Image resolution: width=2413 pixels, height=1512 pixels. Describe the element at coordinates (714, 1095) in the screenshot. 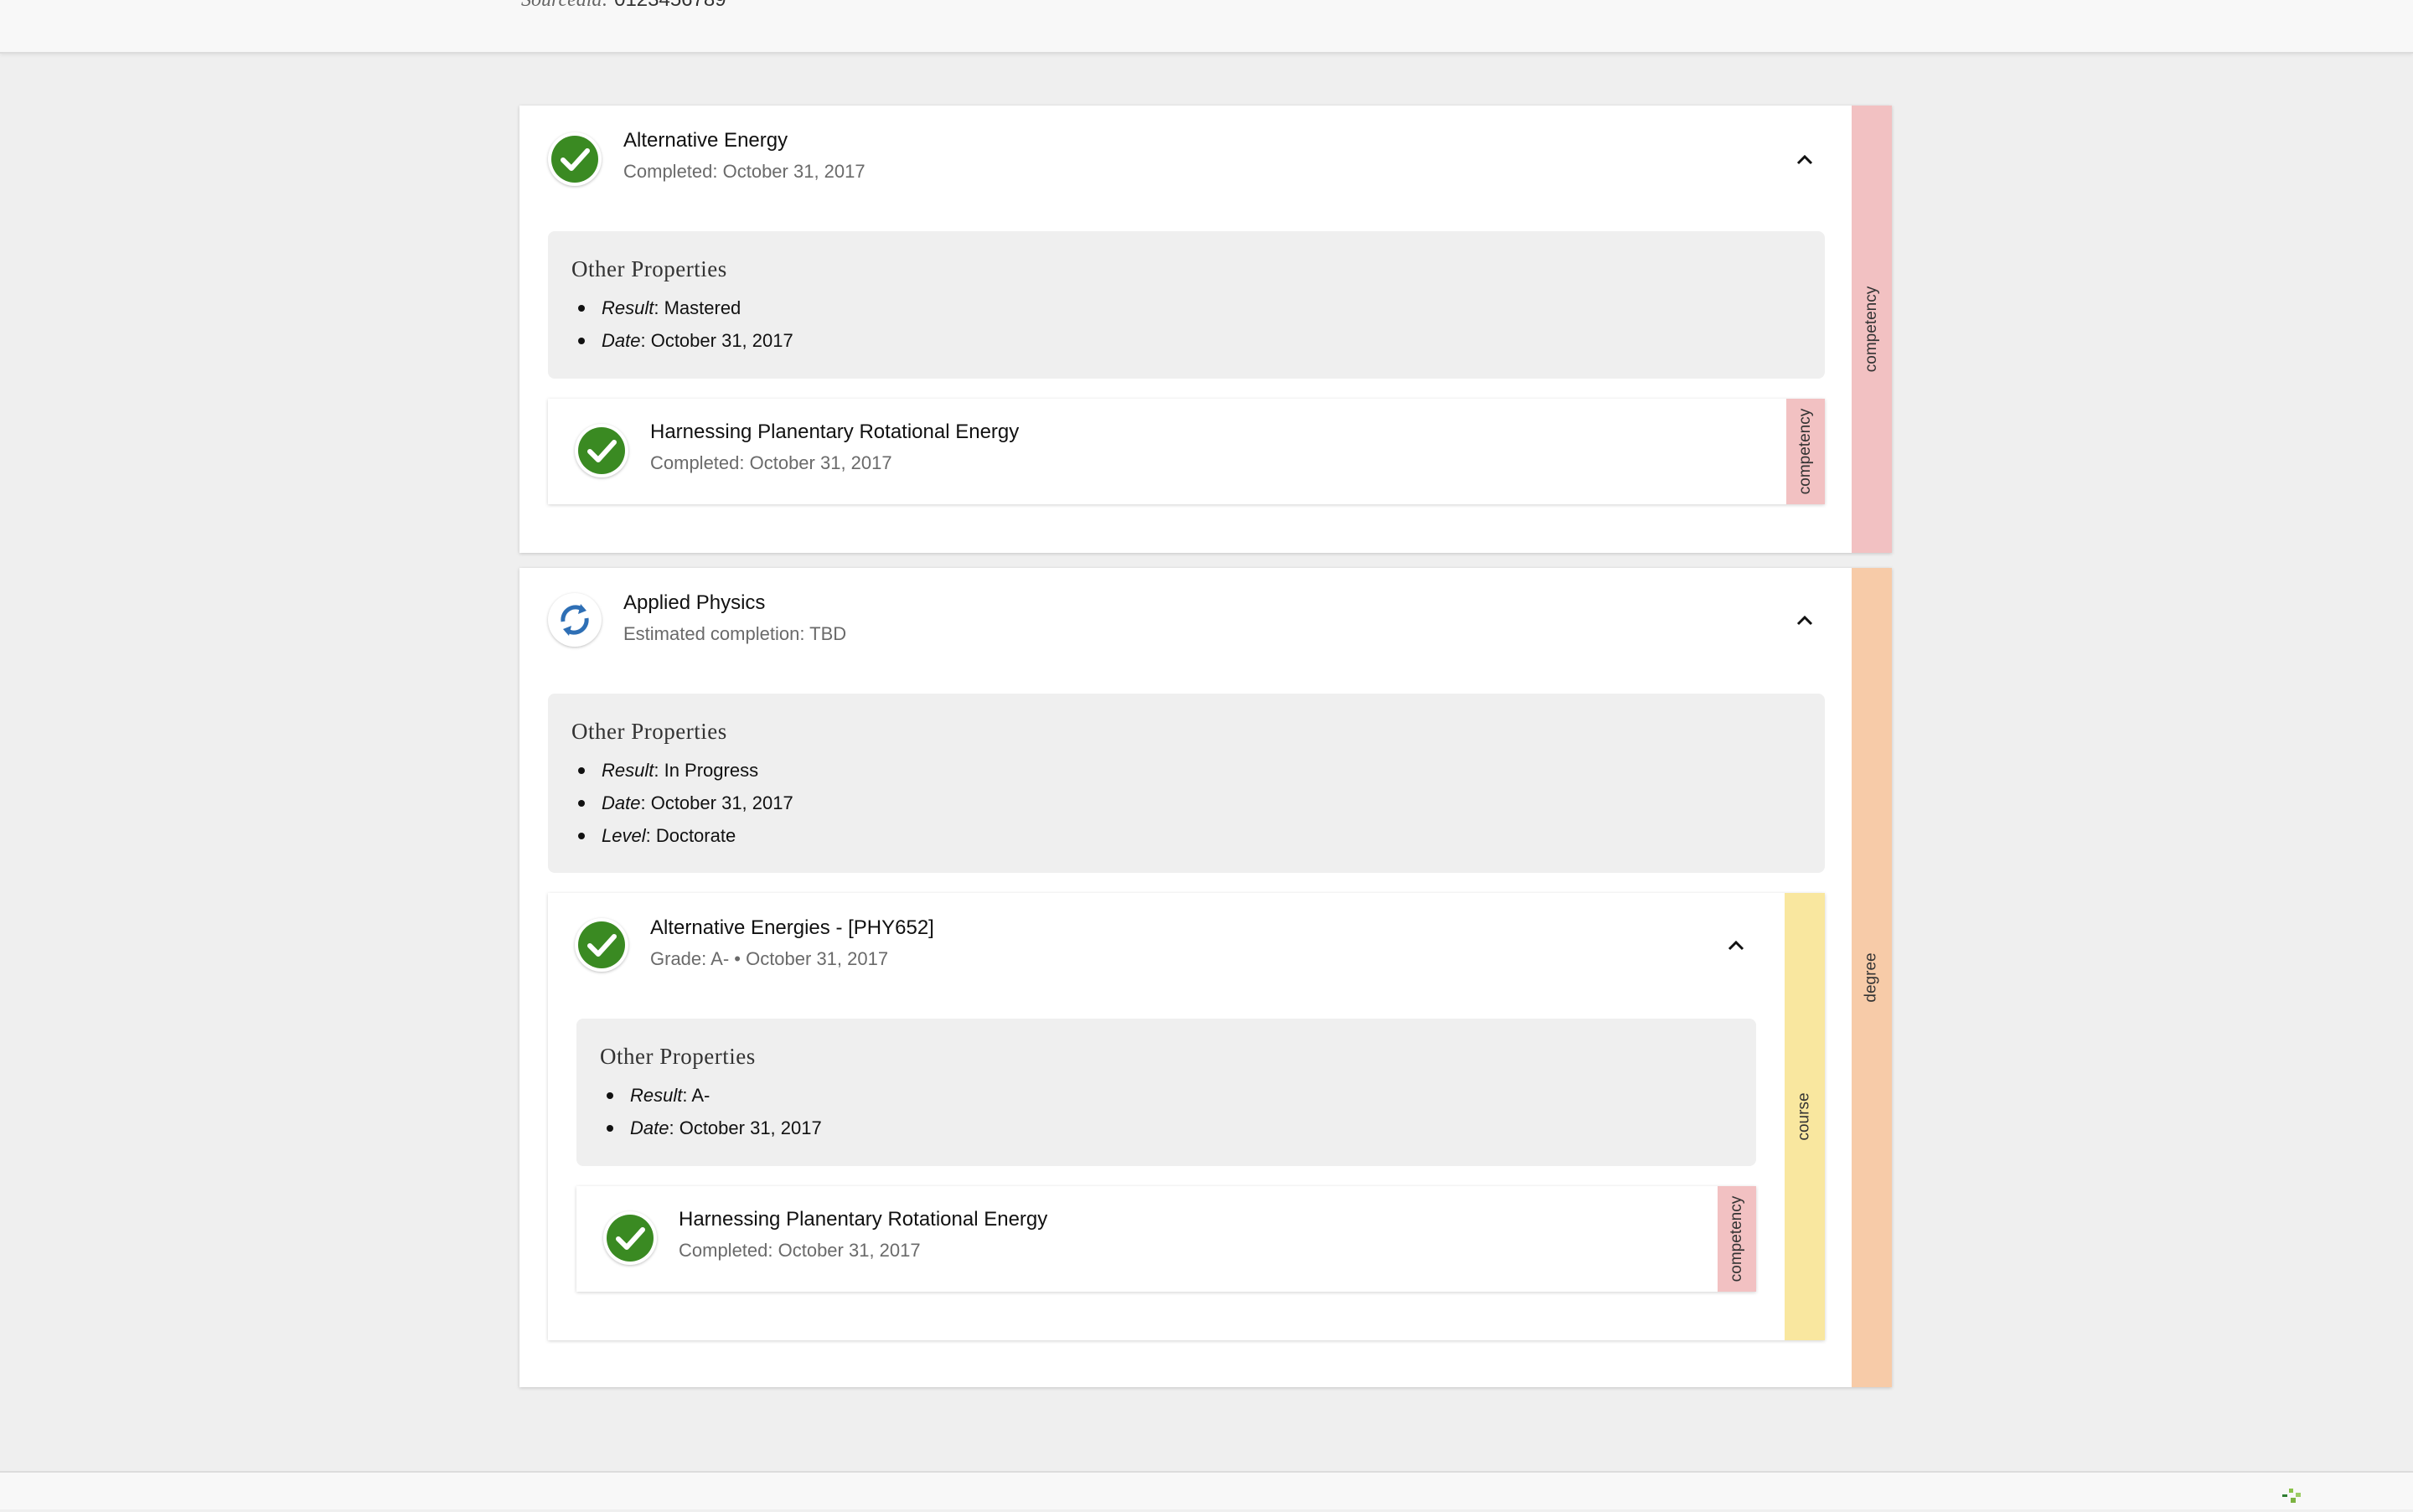

I see `property-item: Result: A-` at that location.